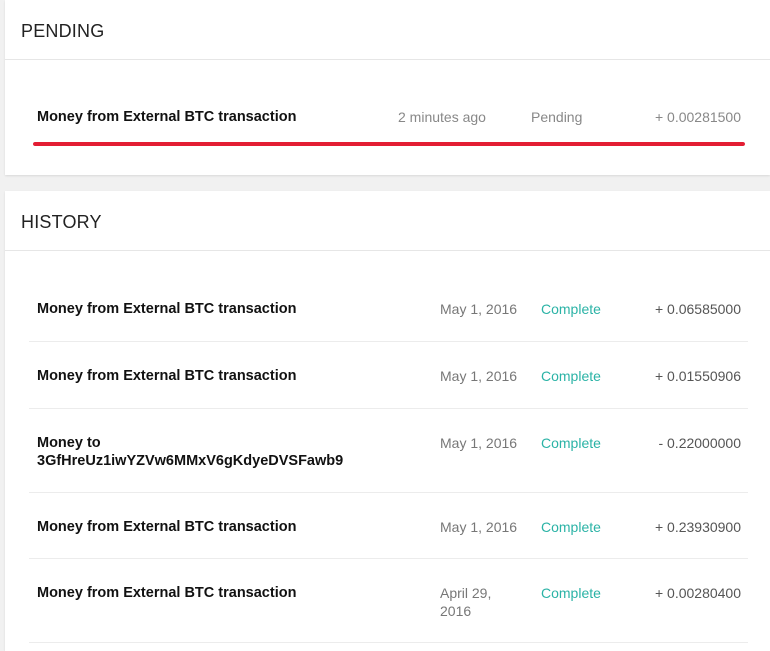 The width and height of the screenshot is (770, 651). Describe the element at coordinates (387, 30) in the screenshot. I see `pending-header: PENDING` at that location.